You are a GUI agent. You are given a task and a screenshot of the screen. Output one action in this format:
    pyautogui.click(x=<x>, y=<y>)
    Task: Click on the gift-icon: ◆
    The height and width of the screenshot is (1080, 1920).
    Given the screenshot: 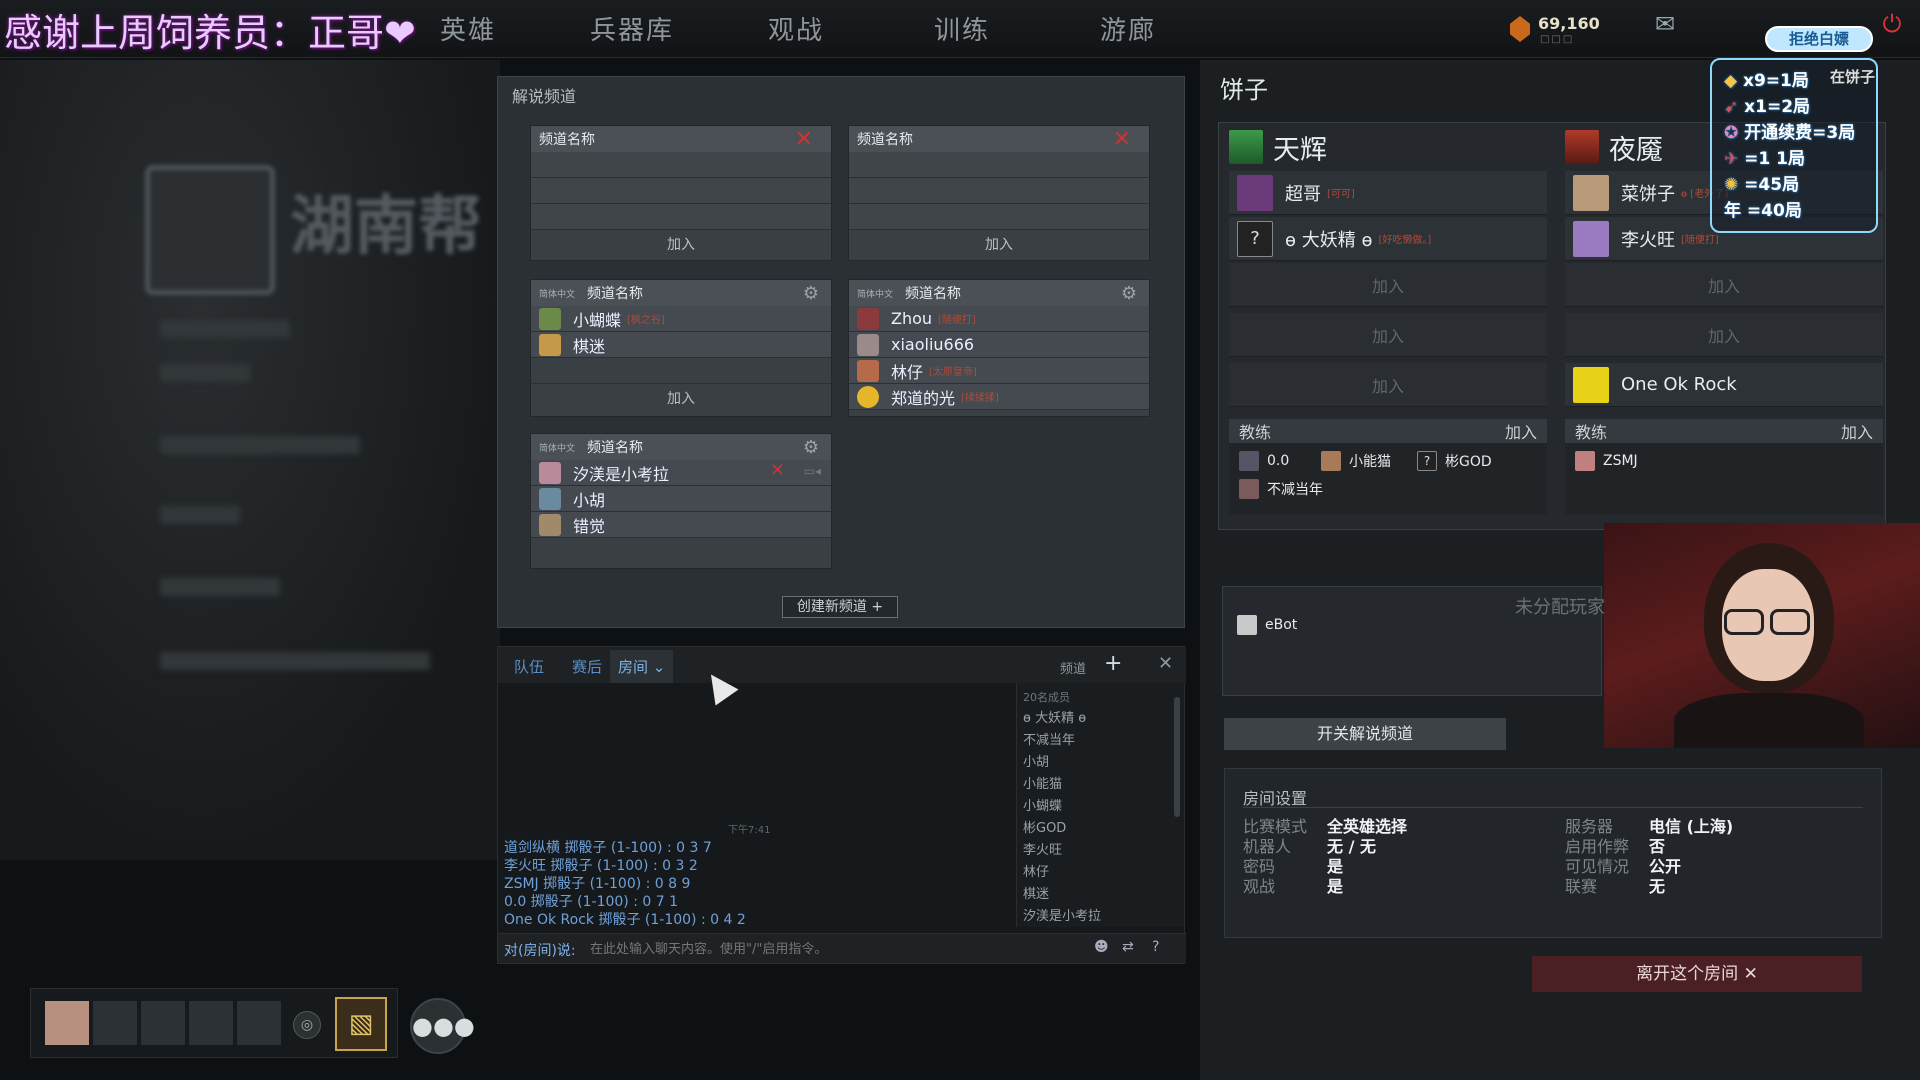 What is the action you would take?
    pyautogui.click(x=1733, y=81)
    